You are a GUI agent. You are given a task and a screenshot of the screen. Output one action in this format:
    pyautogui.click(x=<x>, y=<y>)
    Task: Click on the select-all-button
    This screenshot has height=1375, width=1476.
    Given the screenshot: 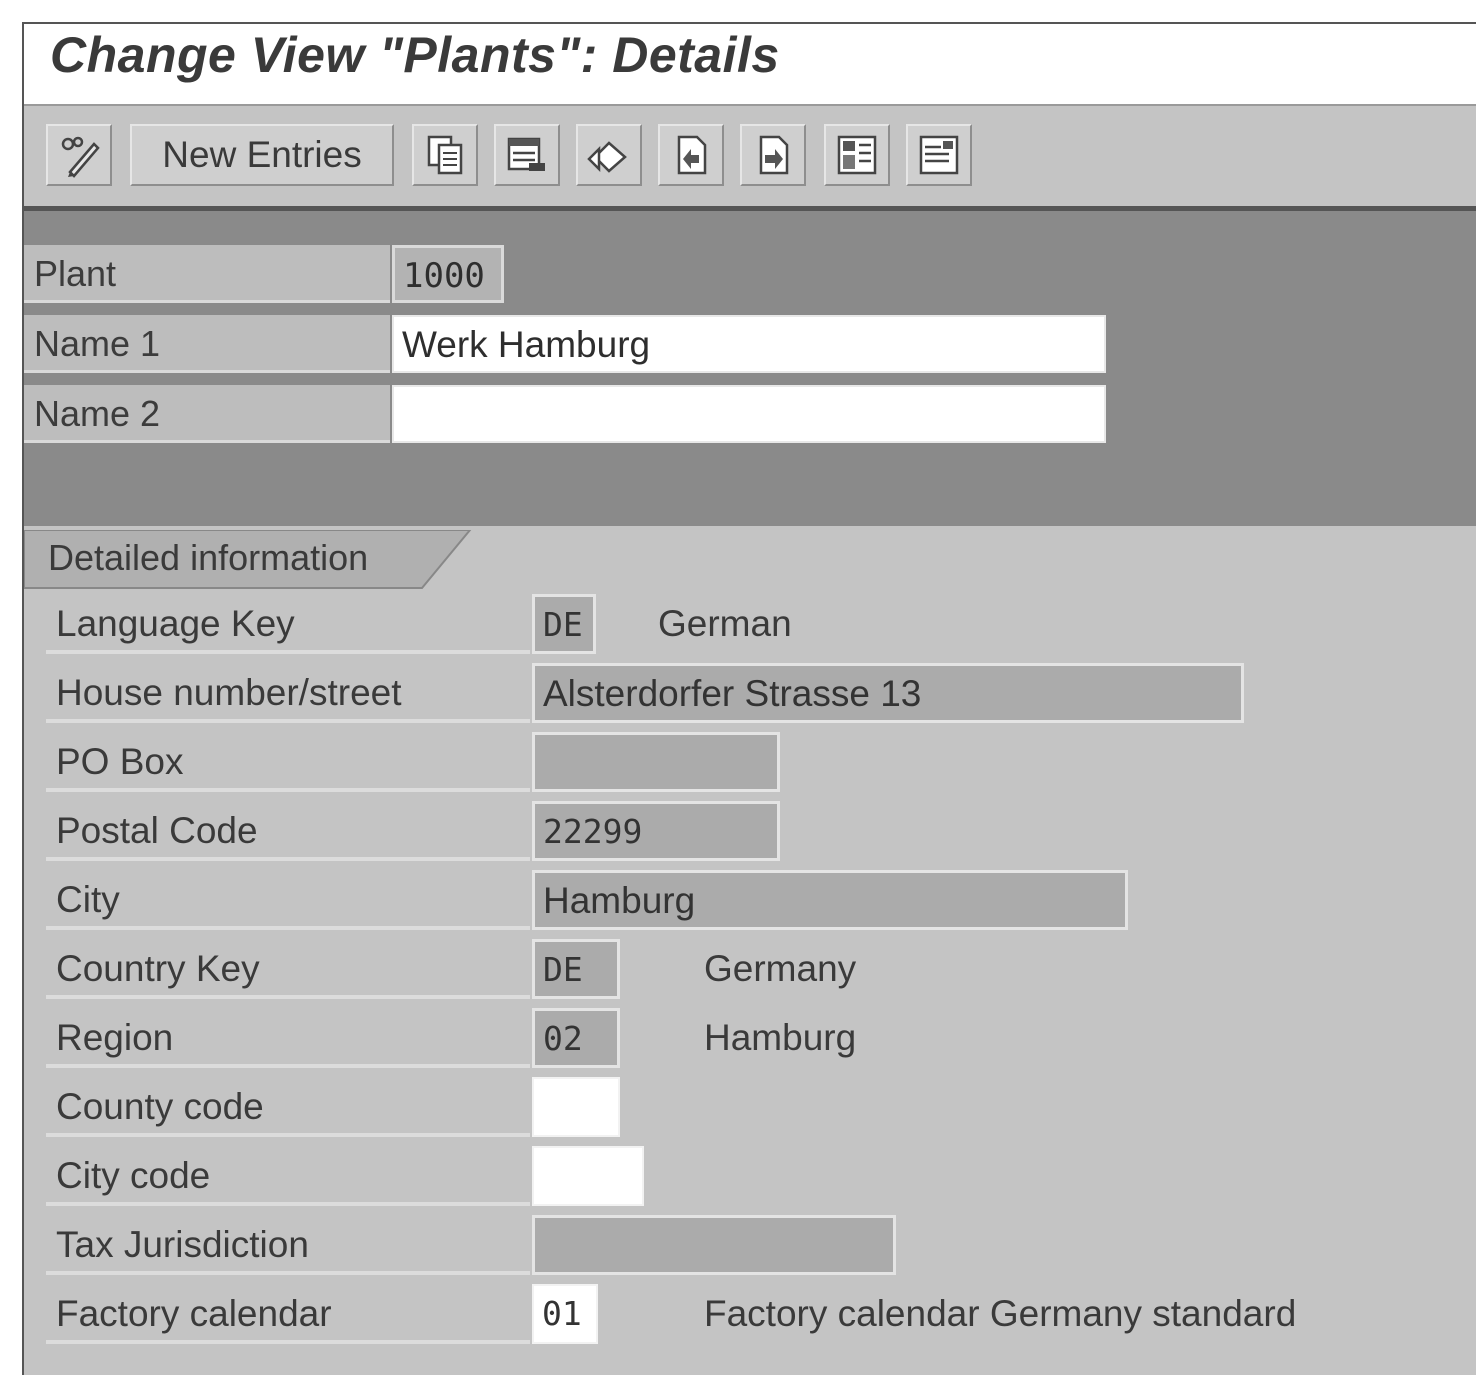 What is the action you would take?
    pyautogui.click(x=857, y=155)
    